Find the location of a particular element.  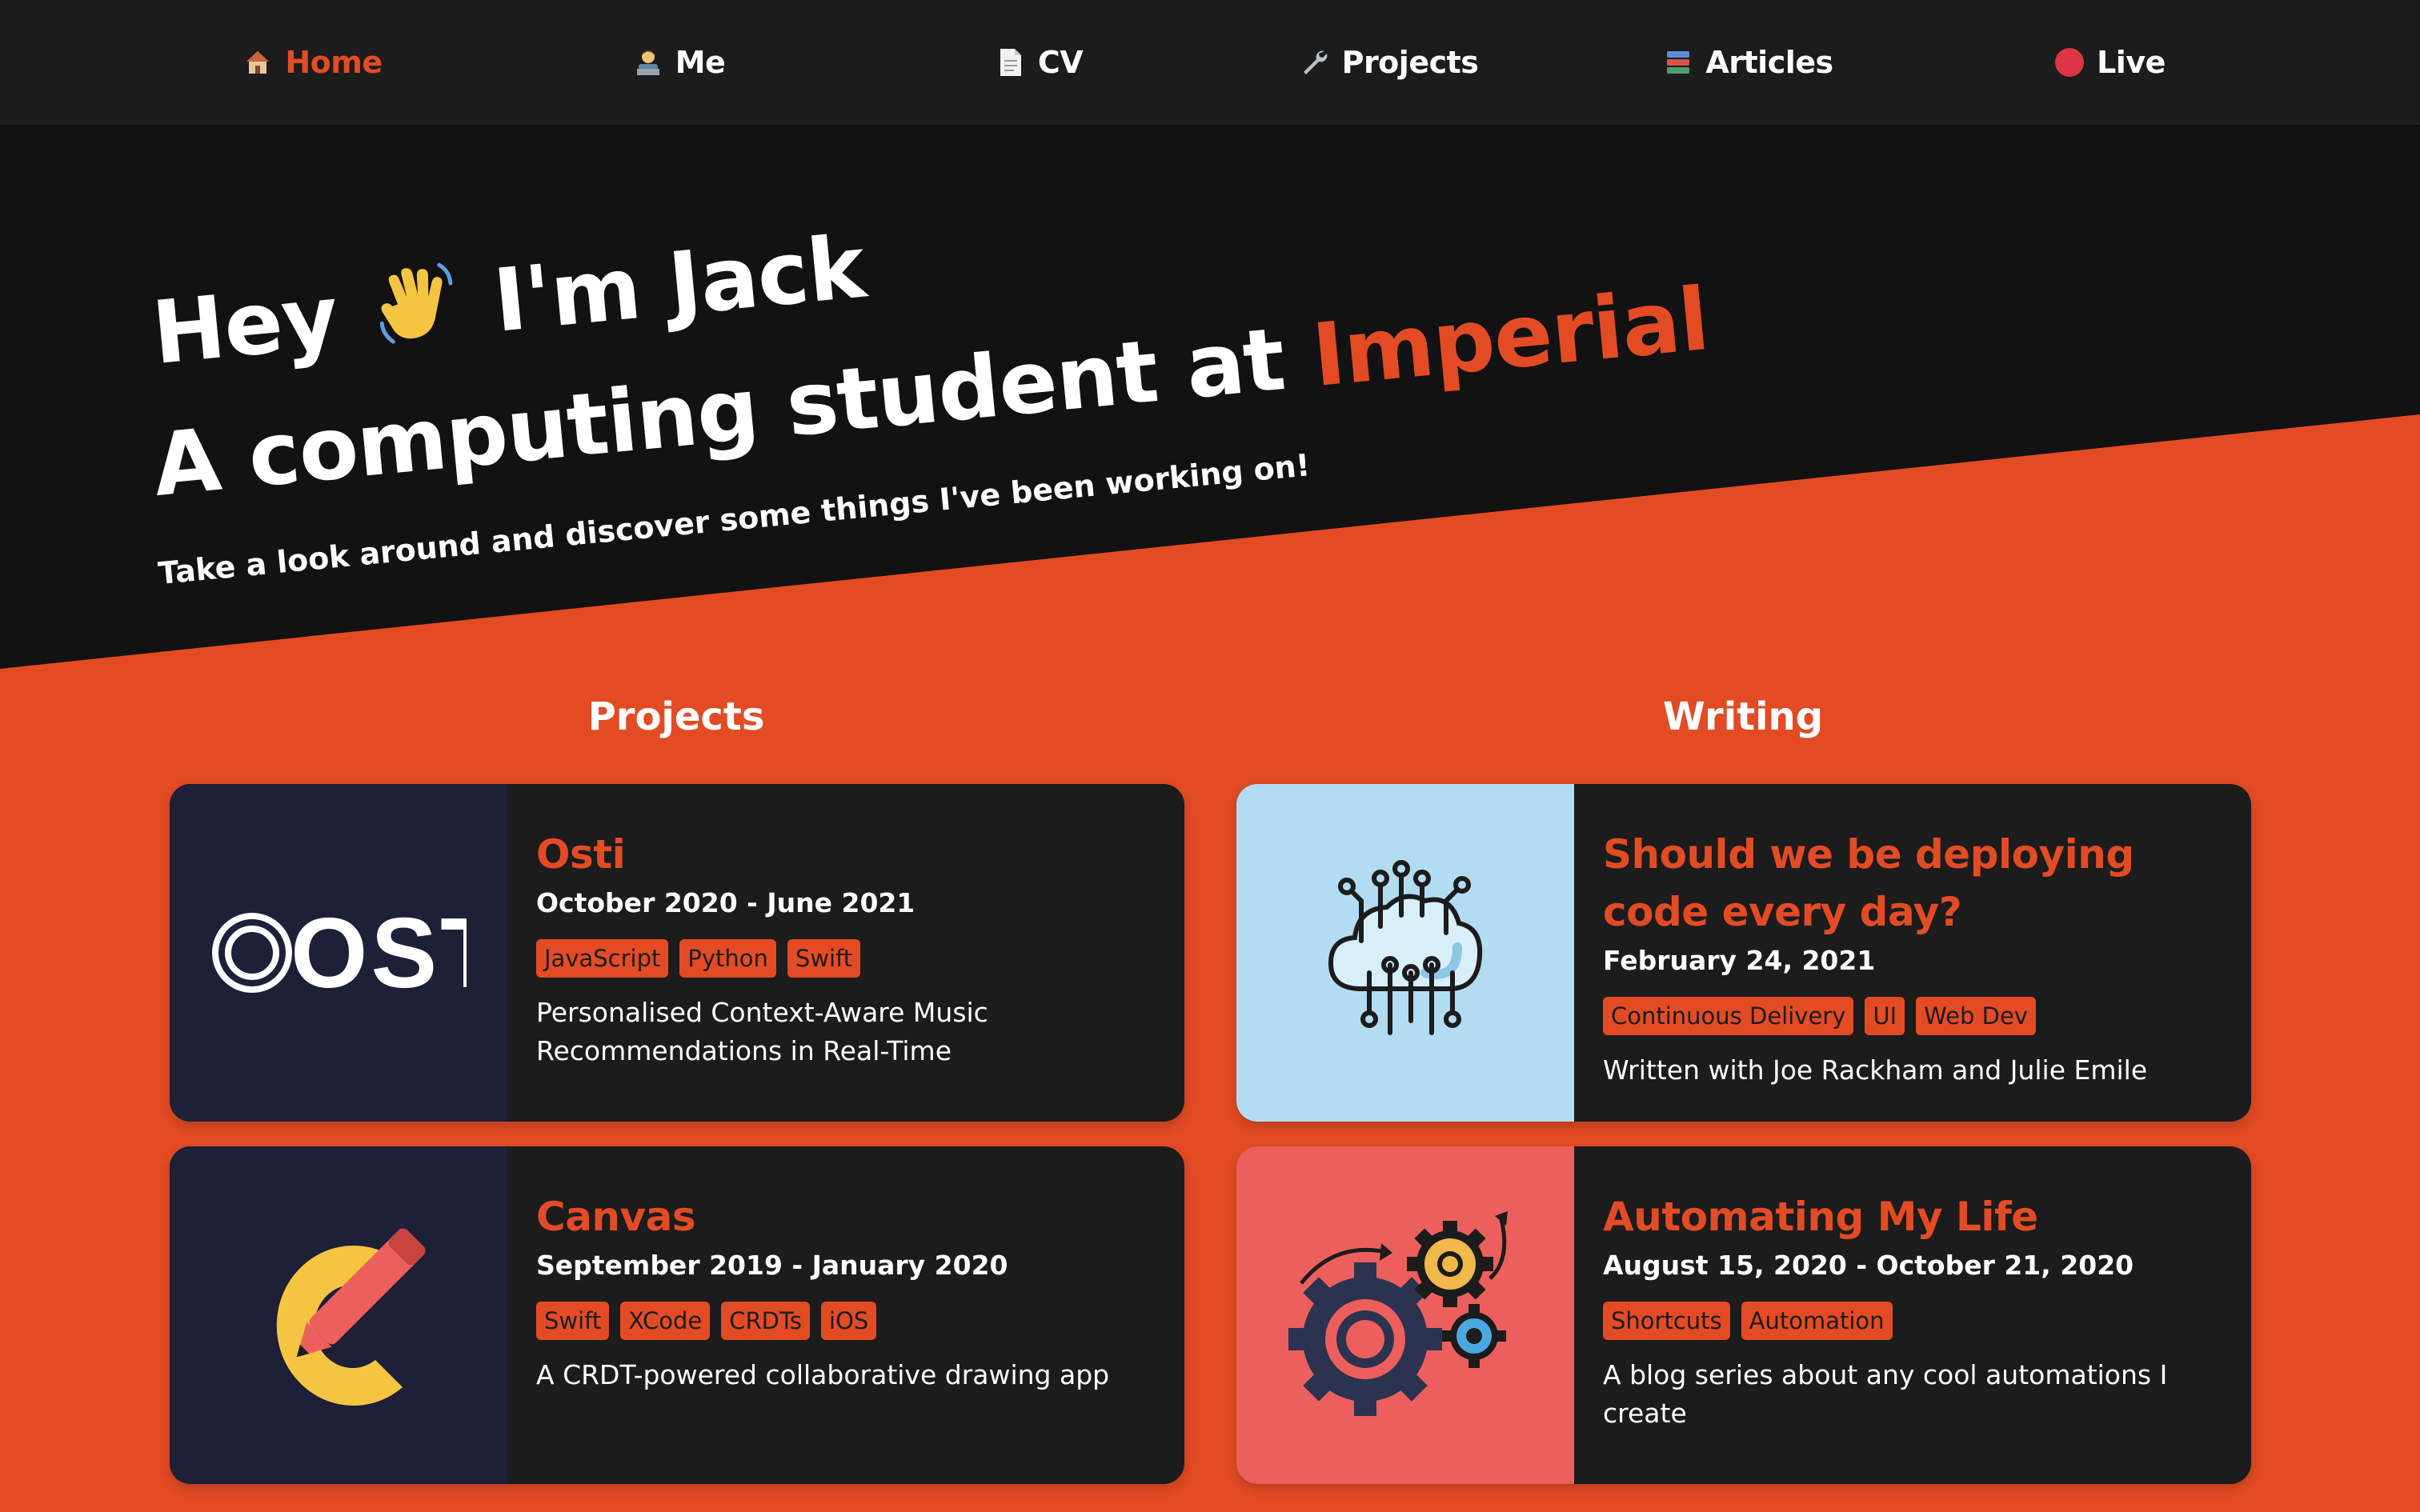

tag: Continuous Delivery is located at coordinates (1728, 1016).